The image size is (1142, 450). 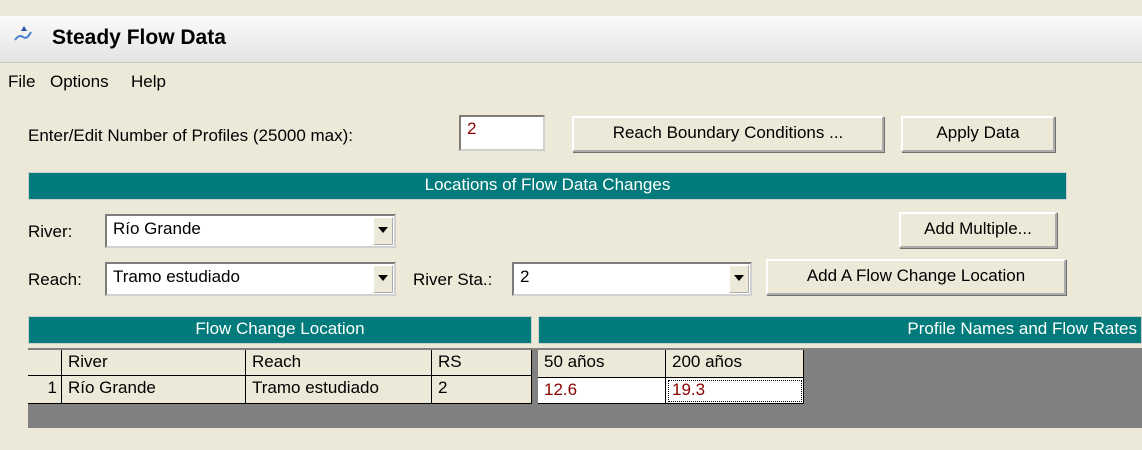 What do you see at coordinates (280, 330) in the screenshot?
I see `flow-change-location-band: Flow Change Location` at bounding box center [280, 330].